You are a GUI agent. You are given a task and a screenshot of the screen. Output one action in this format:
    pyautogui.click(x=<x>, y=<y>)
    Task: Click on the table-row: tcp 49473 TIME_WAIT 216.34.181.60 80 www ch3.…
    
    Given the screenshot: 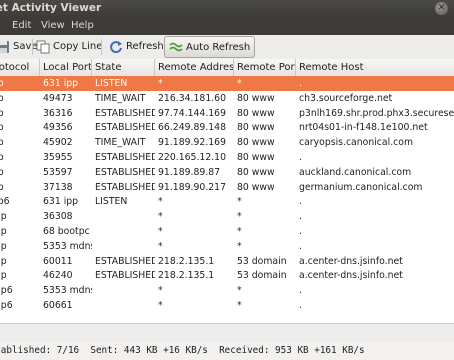 What is the action you would take?
    pyautogui.click(x=227, y=98)
    